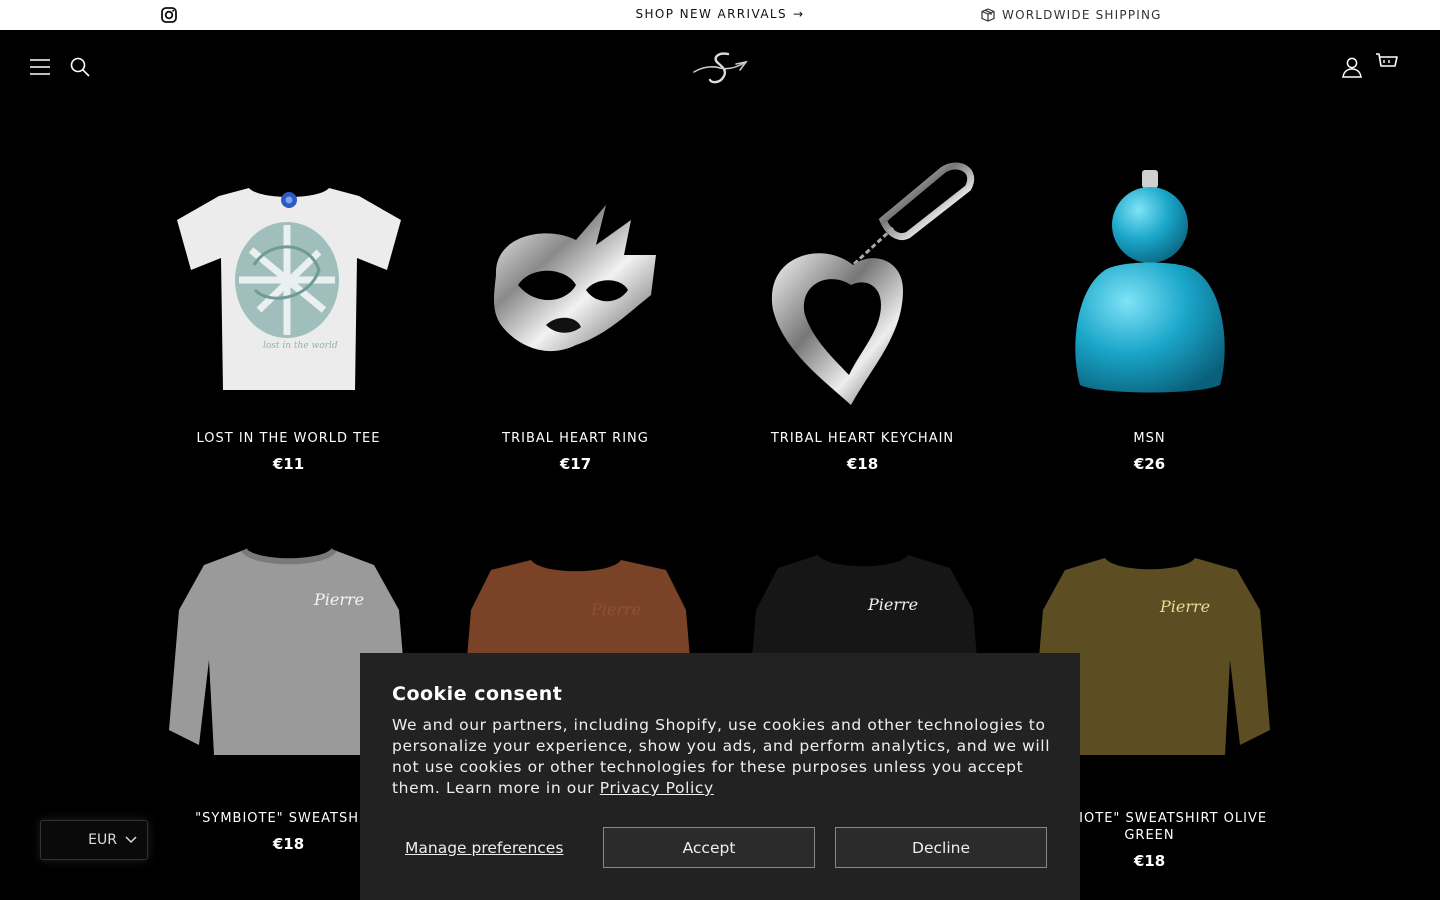  Describe the element at coordinates (1352, 67) in the screenshot. I see `account-icon` at that location.